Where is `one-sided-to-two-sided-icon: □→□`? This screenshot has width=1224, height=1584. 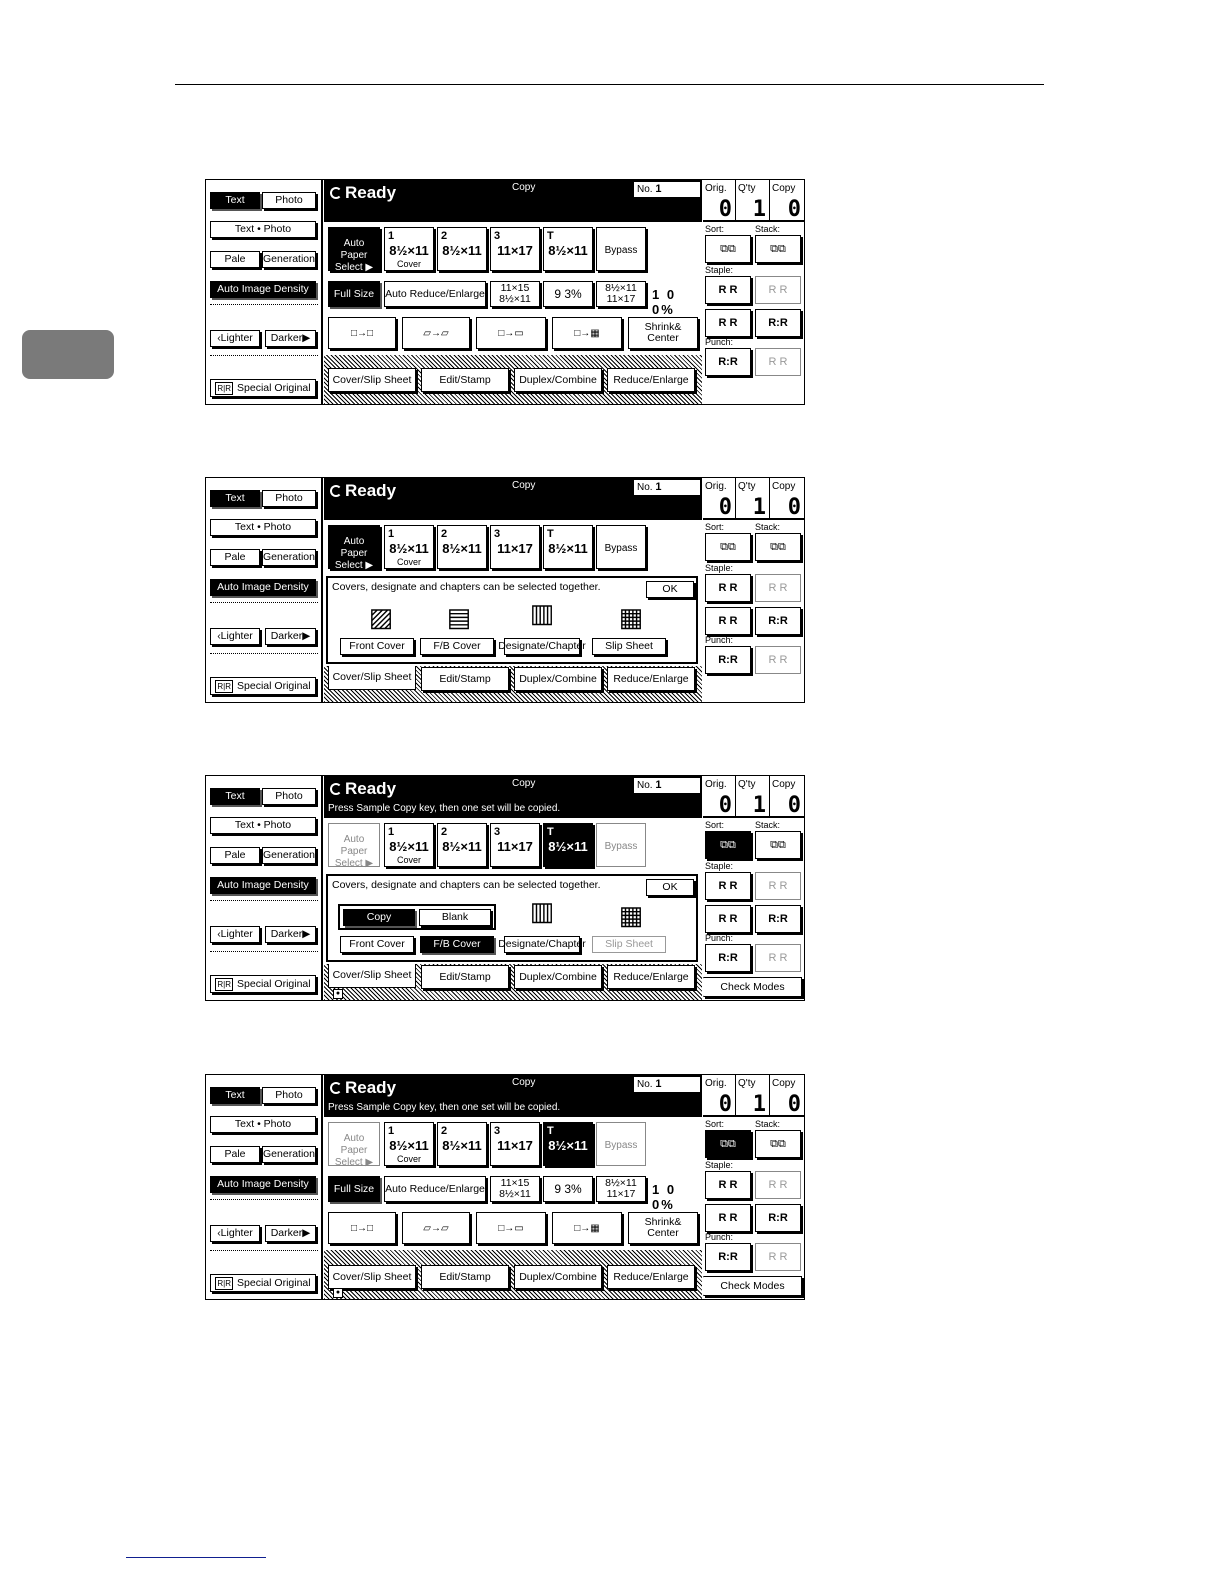 one-sided-to-two-sided-icon: □→□ is located at coordinates (362, 1228).